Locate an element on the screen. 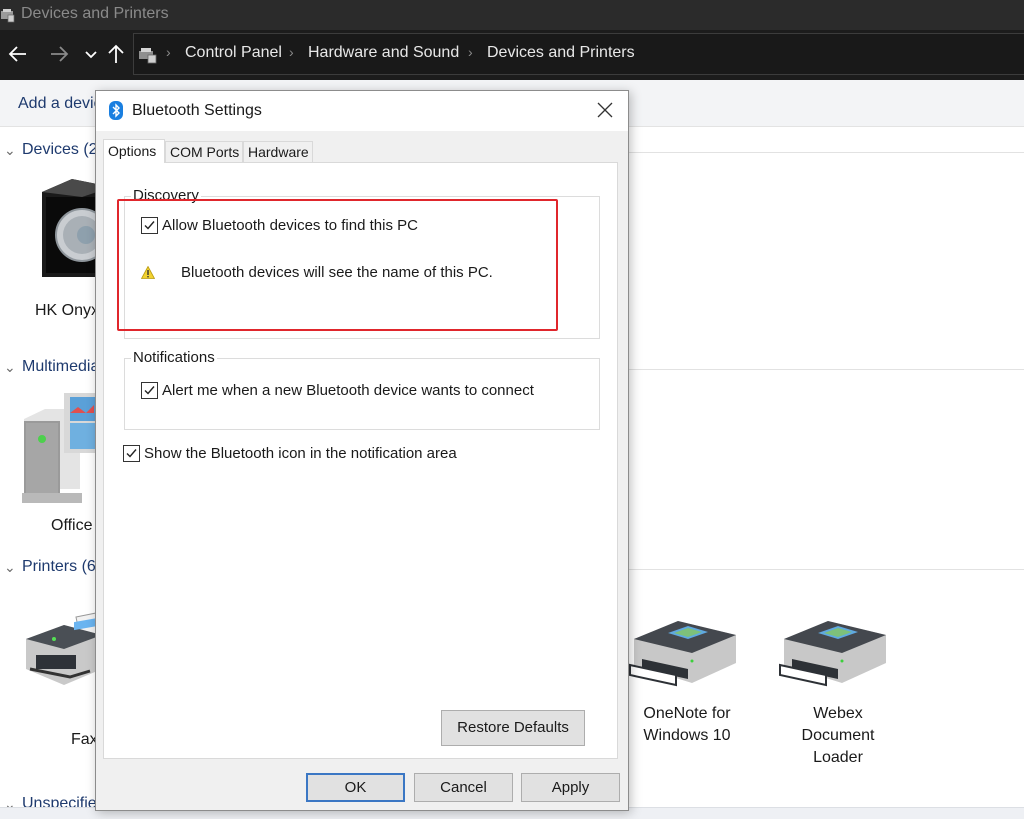  forward-button is located at coordinates (59, 54).